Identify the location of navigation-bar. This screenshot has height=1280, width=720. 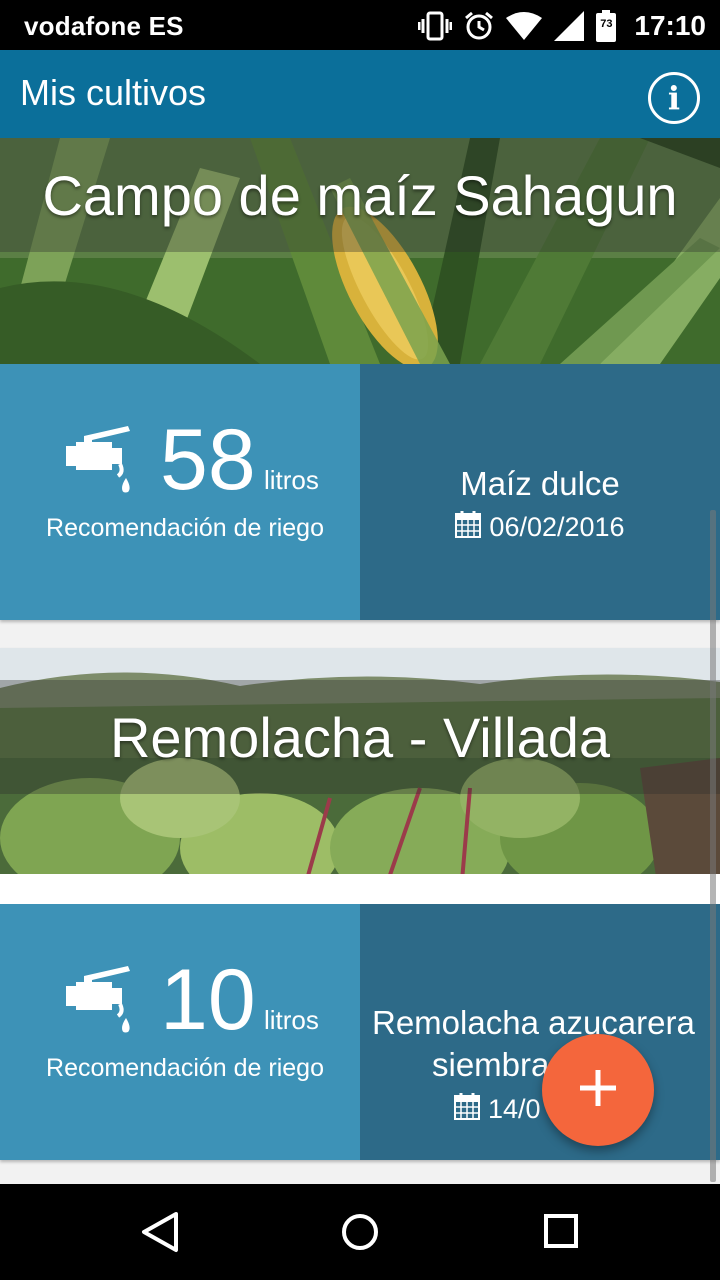
(360, 1232).